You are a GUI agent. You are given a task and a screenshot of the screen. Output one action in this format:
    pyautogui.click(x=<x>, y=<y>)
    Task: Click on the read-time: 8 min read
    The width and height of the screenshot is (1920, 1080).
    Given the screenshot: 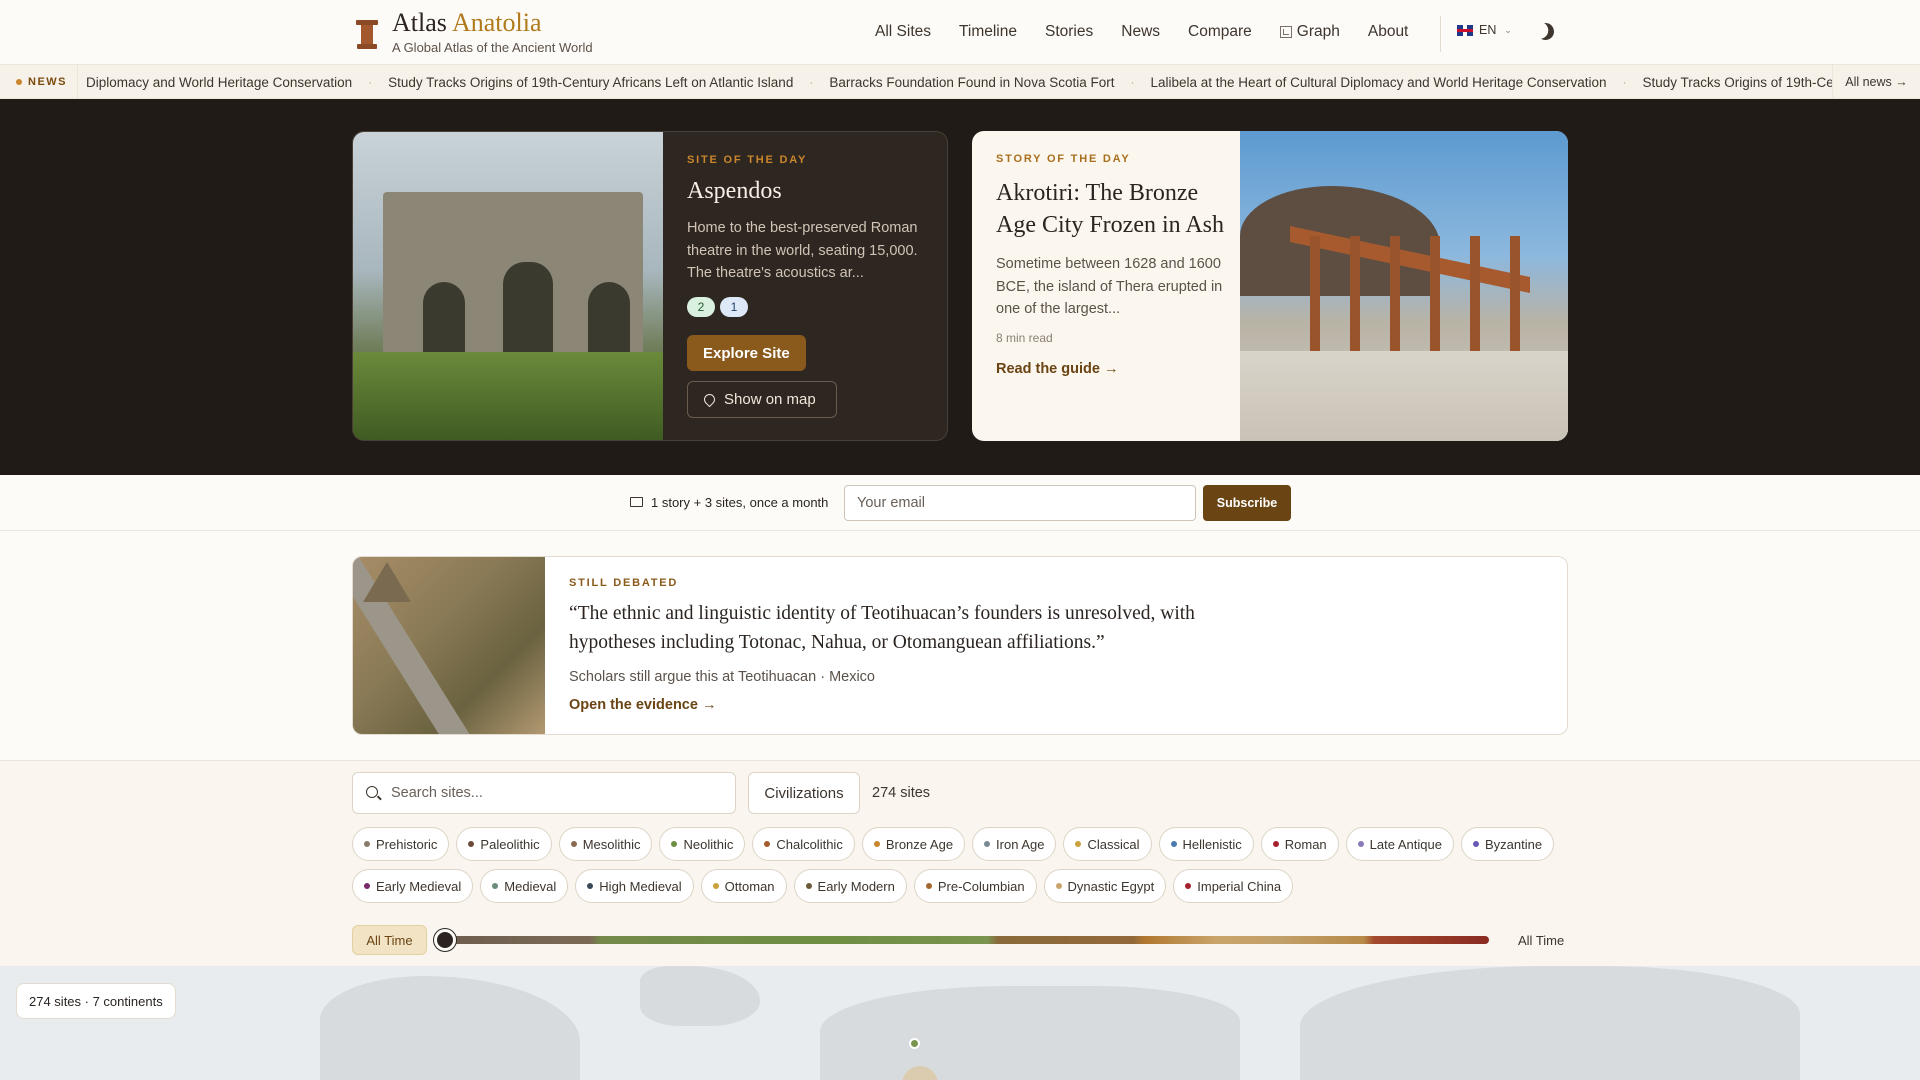 What is the action you would take?
    pyautogui.click(x=1024, y=338)
    